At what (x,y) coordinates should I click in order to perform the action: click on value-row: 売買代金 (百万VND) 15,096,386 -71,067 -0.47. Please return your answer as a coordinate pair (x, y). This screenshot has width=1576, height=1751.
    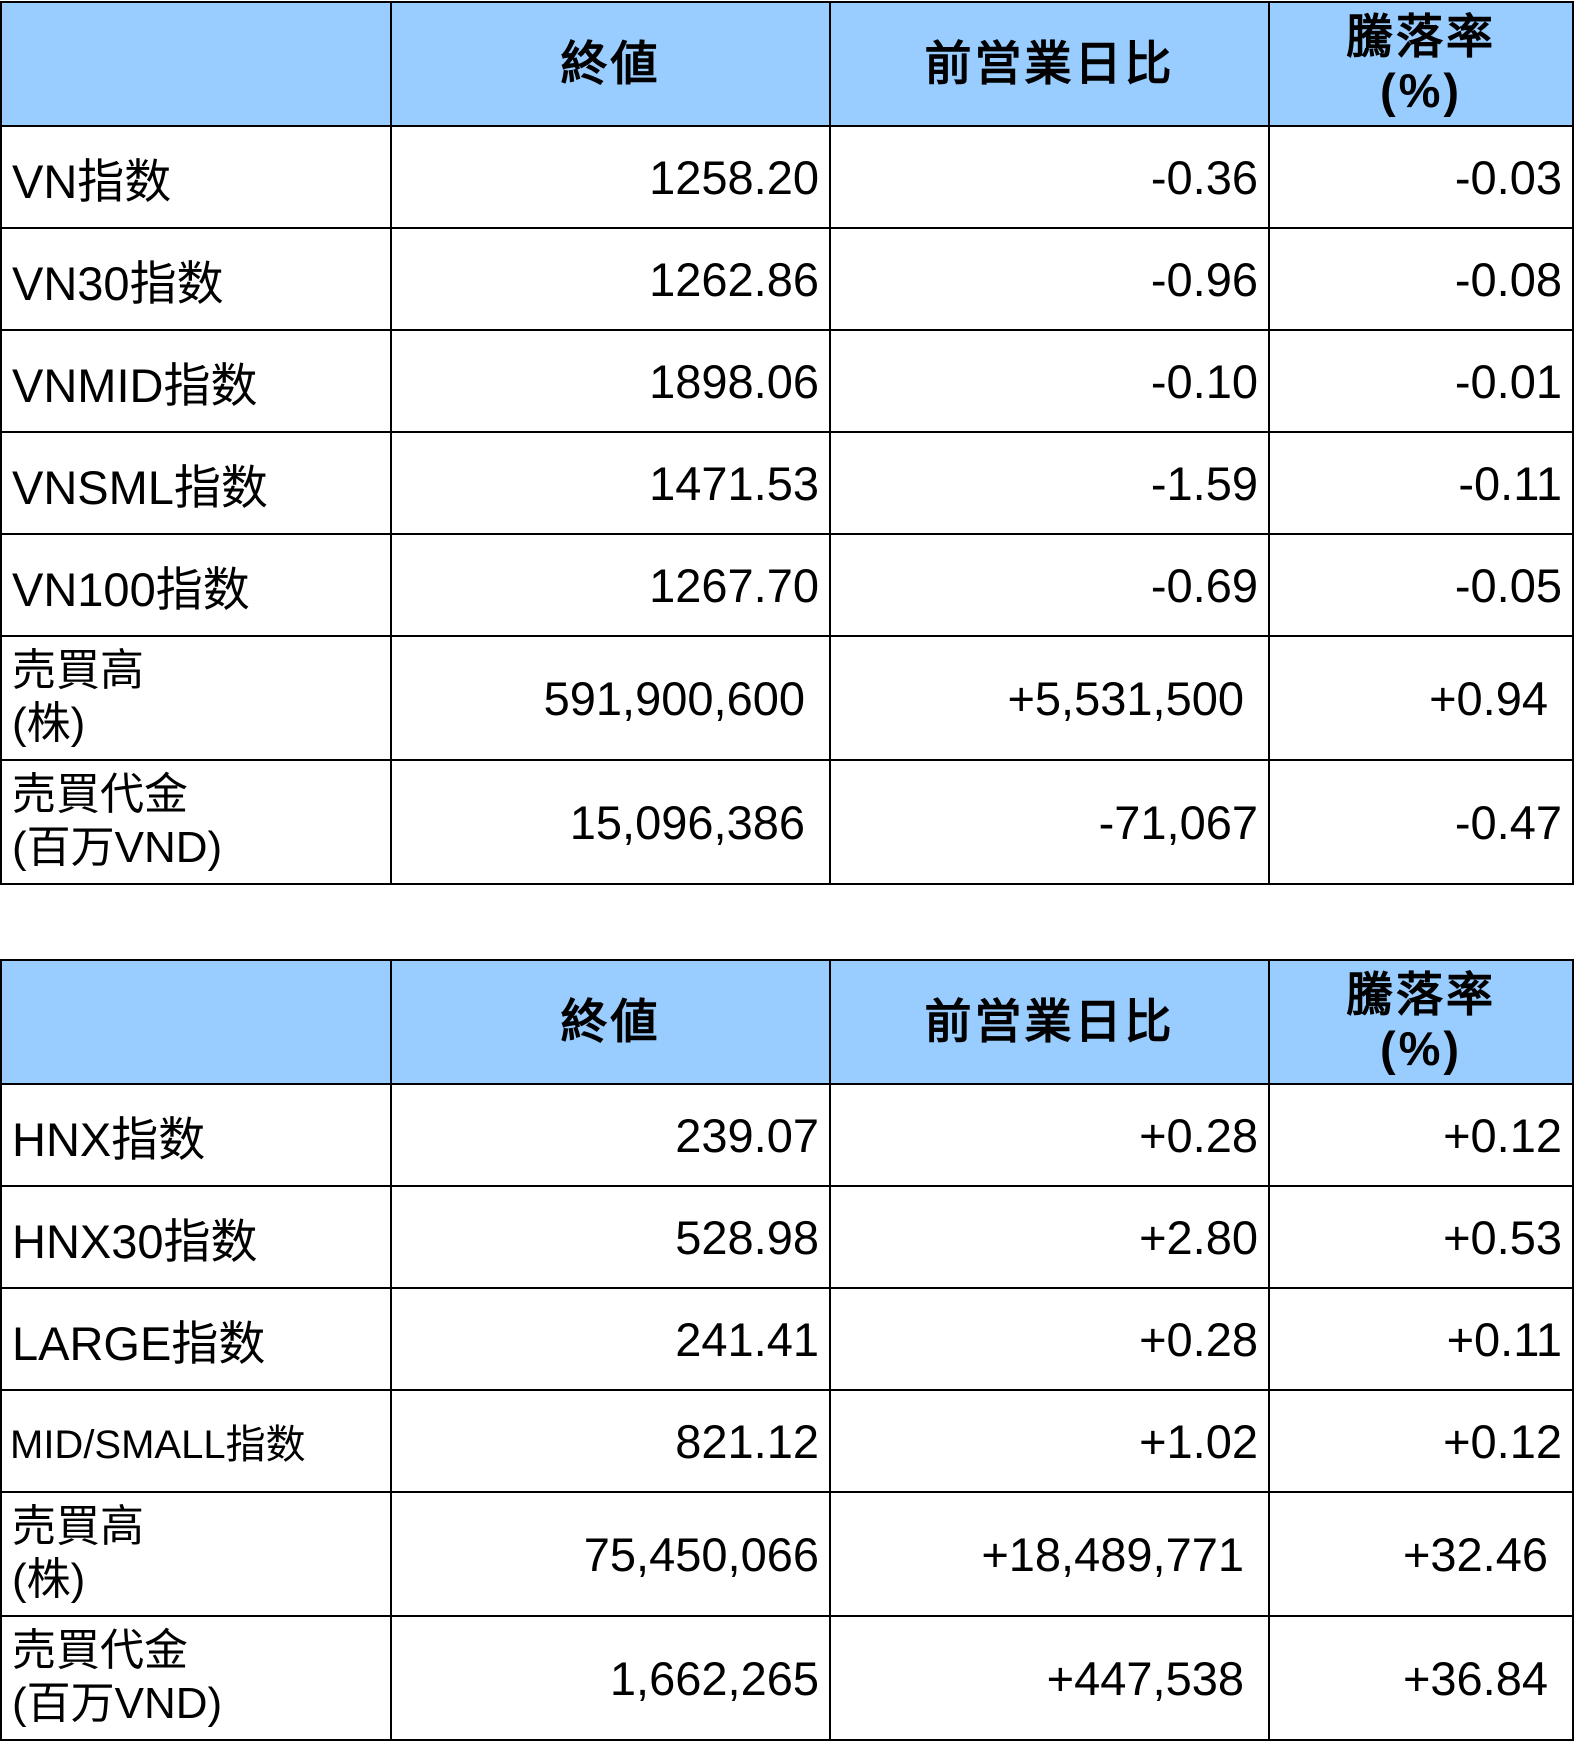
    Looking at the image, I should click on (787, 822).